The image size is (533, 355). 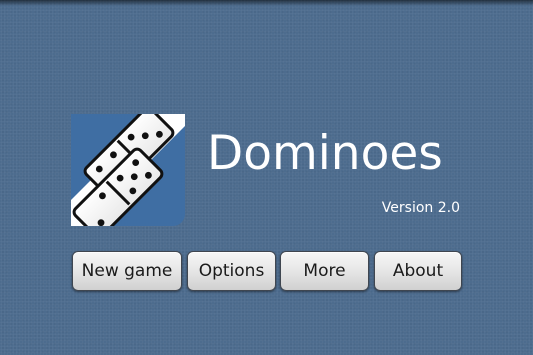 What do you see at coordinates (266, 3) in the screenshot?
I see `status-bar-shadow` at bounding box center [266, 3].